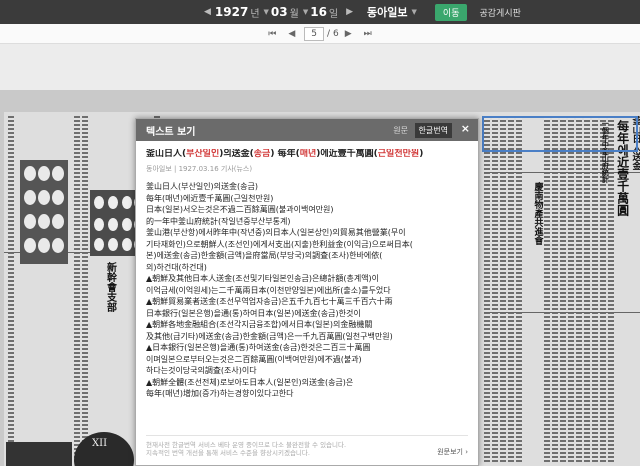 The height and width of the screenshot is (466, 640). I want to click on move-button: 이동, so click(451, 12).